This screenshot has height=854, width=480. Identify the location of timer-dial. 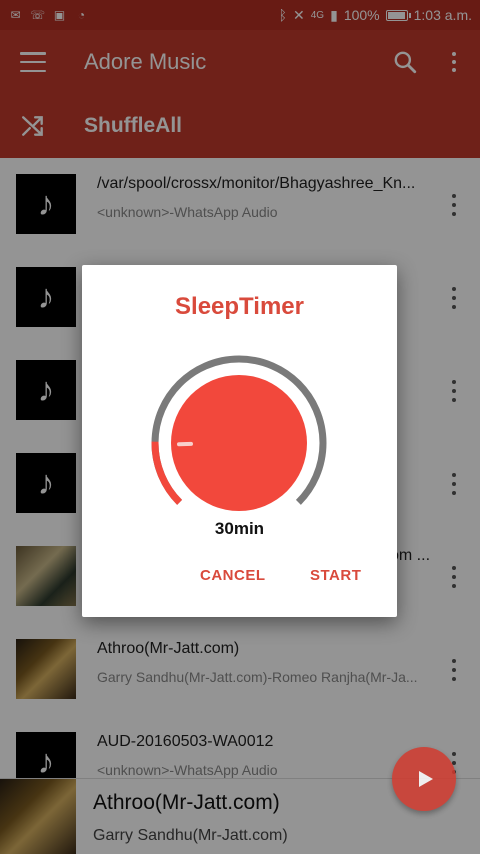
(239, 443).